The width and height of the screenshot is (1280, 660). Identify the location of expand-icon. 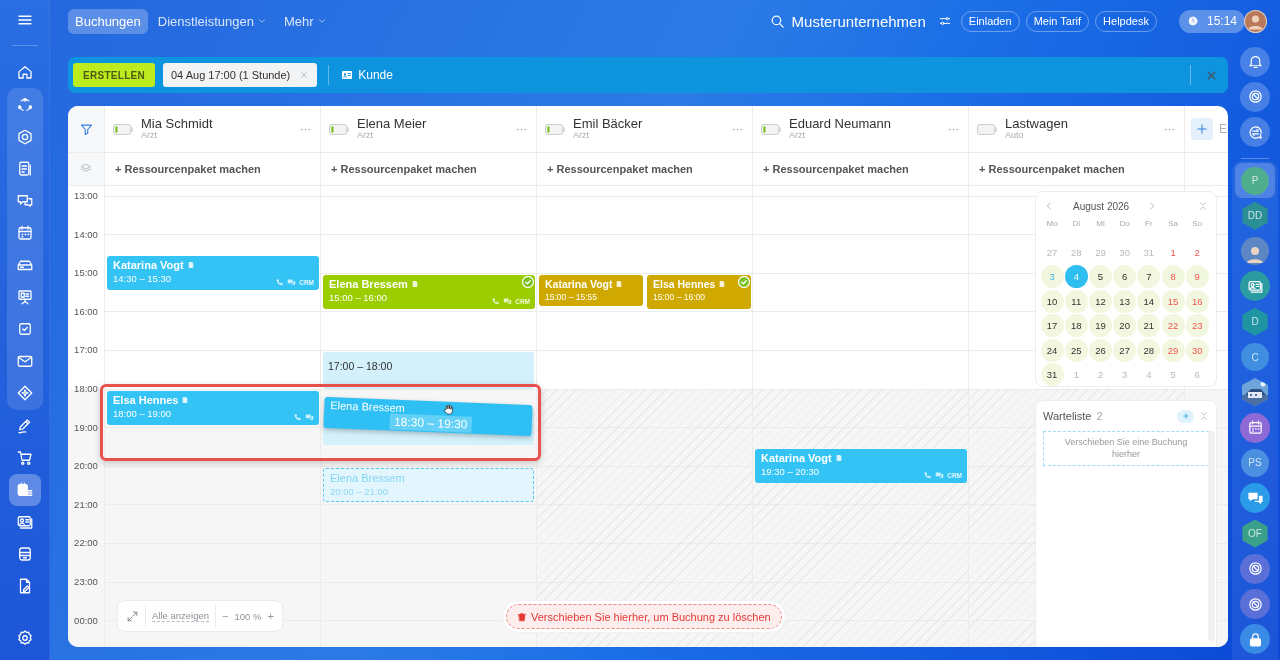
(132, 616).